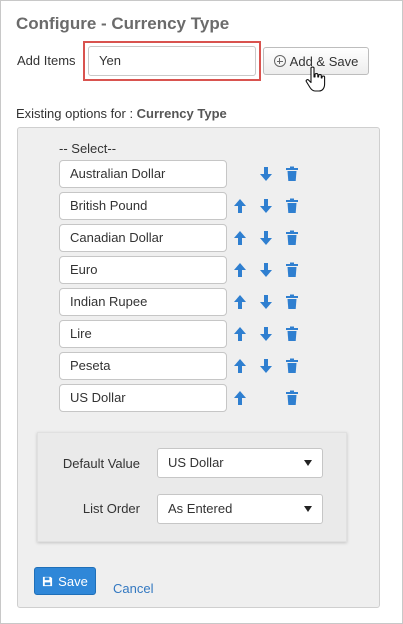 The height and width of the screenshot is (624, 403). I want to click on option-us-dollar: US Dollar, so click(143, 398).